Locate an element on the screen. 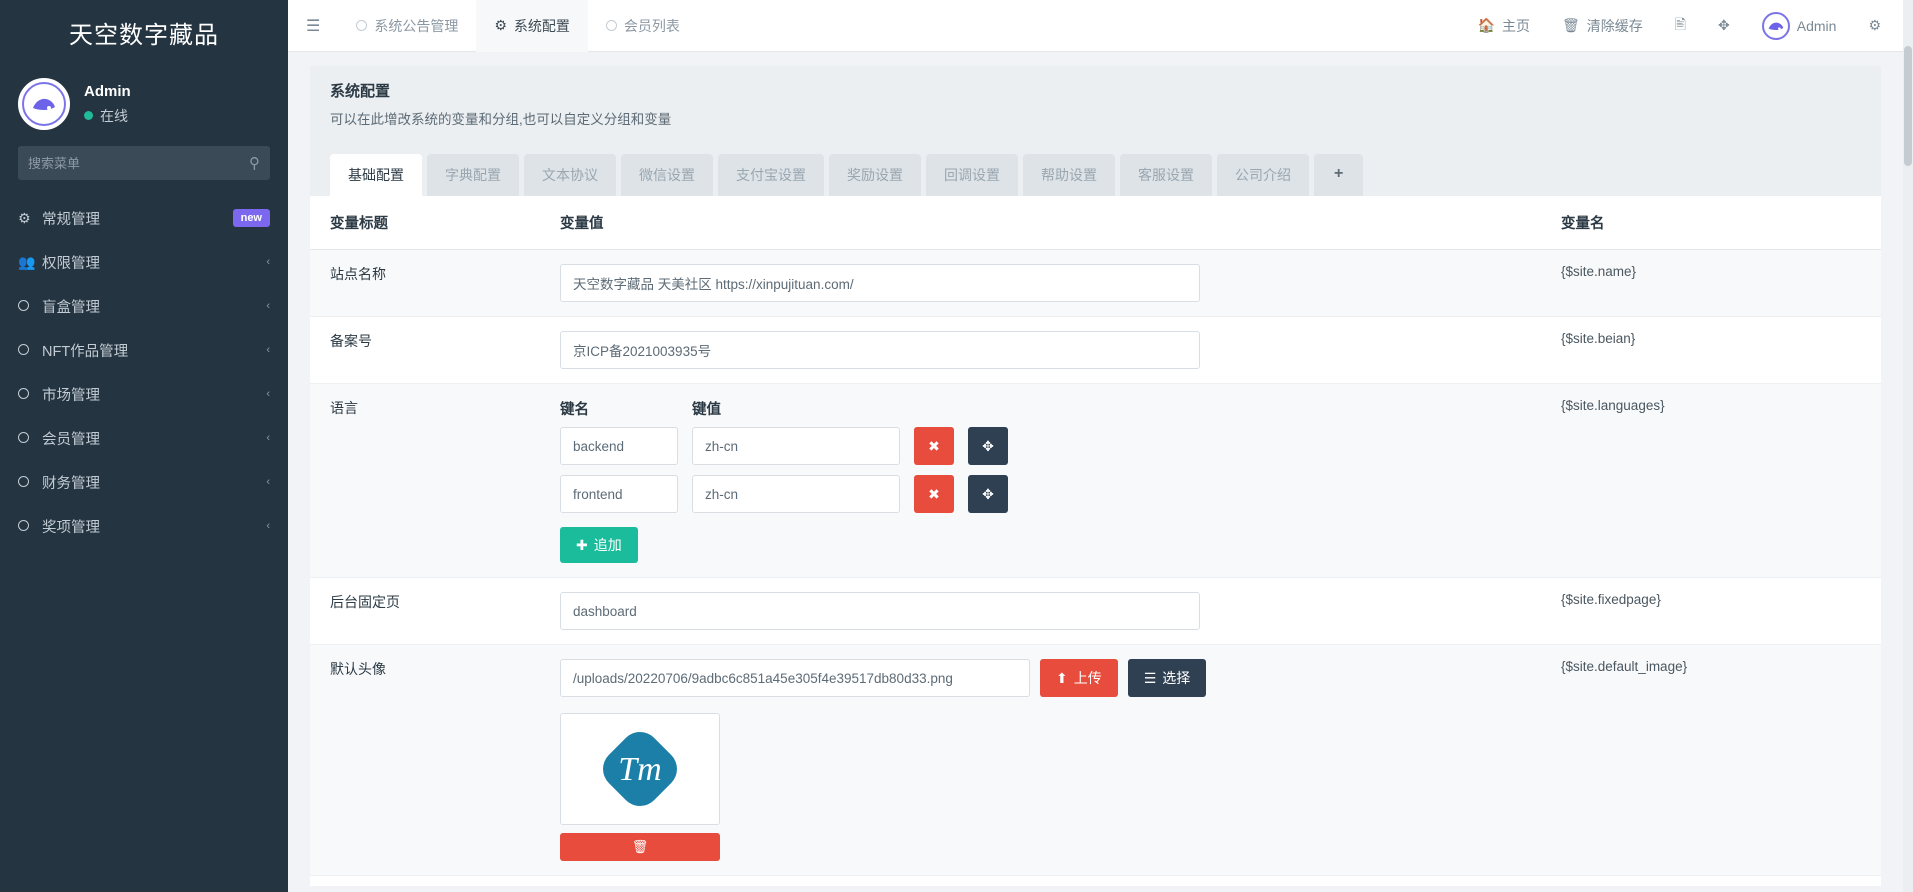 This screenshot has height=892, width=1913. home-button: 🏠 主页 is located at coordinates (1504, 26).